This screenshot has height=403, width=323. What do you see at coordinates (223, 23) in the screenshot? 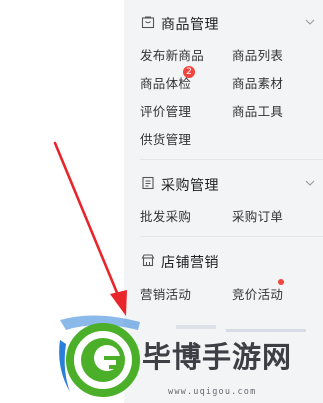
I see `section-header-product-management: 商品管理` at bounding box center [223, 23].